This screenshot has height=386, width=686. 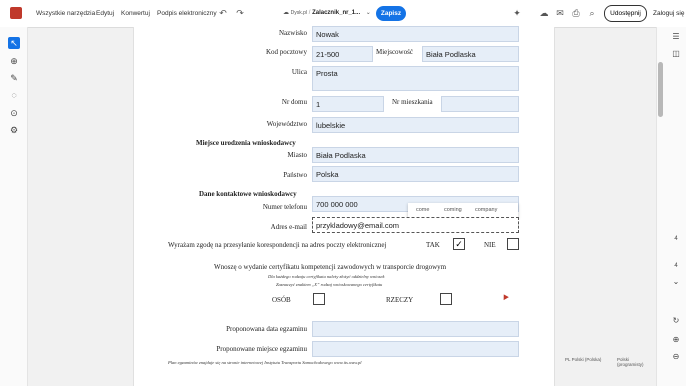 What do you see at coordinates (415, 78) in the screenshot?
I see `ulica-field: Prosta` at bounding box center [415, 78].